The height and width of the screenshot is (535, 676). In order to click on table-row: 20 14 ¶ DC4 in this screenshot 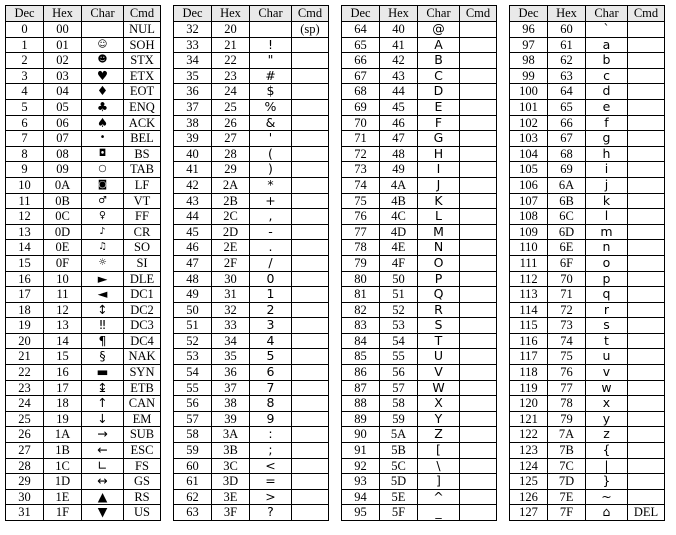, I will do `click(83, 341)`.